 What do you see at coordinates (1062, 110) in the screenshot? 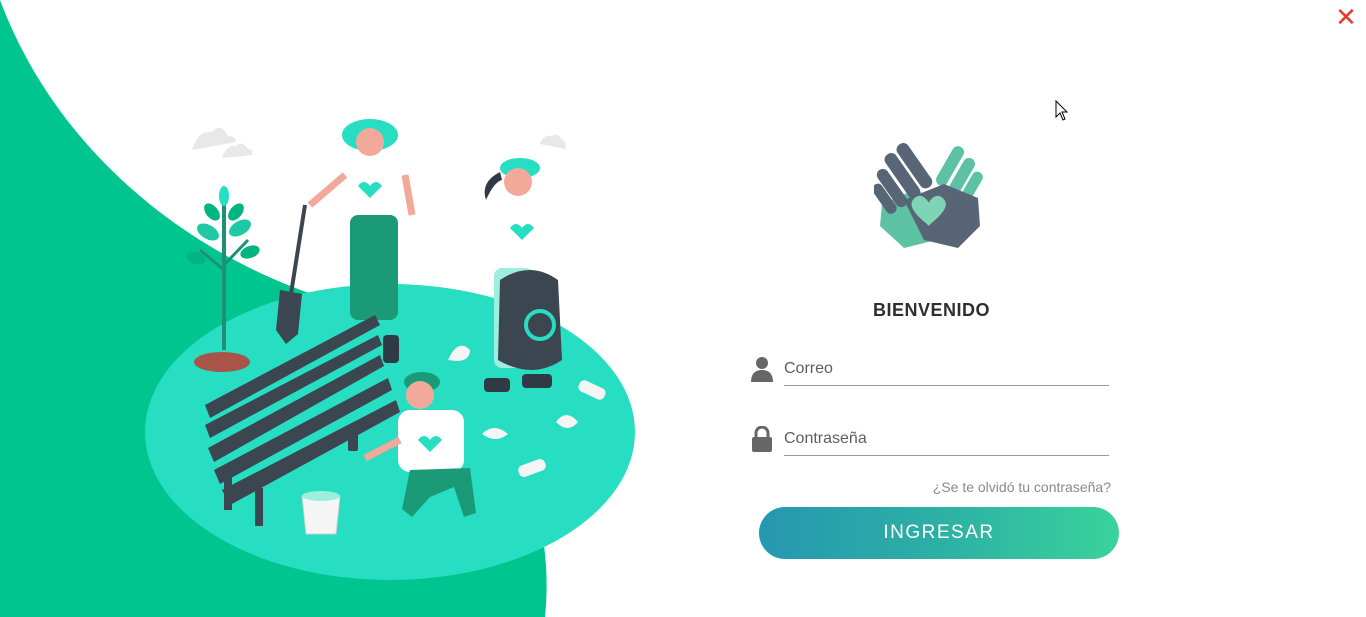
I see `mouse-cursor-icon` at bounding box center [1062, 110].